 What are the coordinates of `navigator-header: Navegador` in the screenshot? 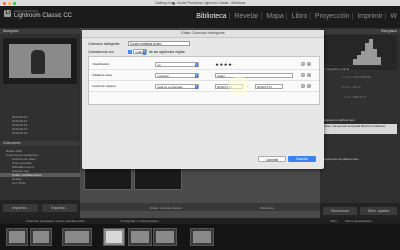 It's located at (40, 31).